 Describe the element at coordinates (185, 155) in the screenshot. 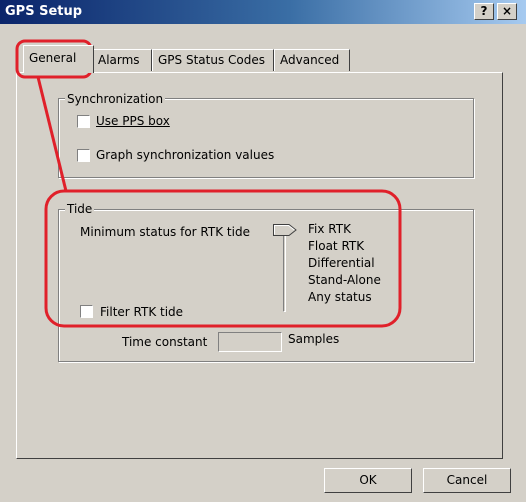

I see `graph-synchronization-label: Graph synchronization values` at that location.